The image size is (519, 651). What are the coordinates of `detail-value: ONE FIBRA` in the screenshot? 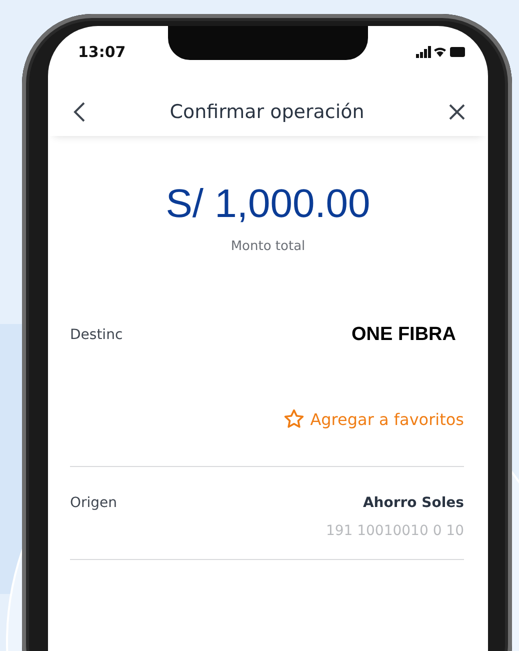 It's located at (404, 335).